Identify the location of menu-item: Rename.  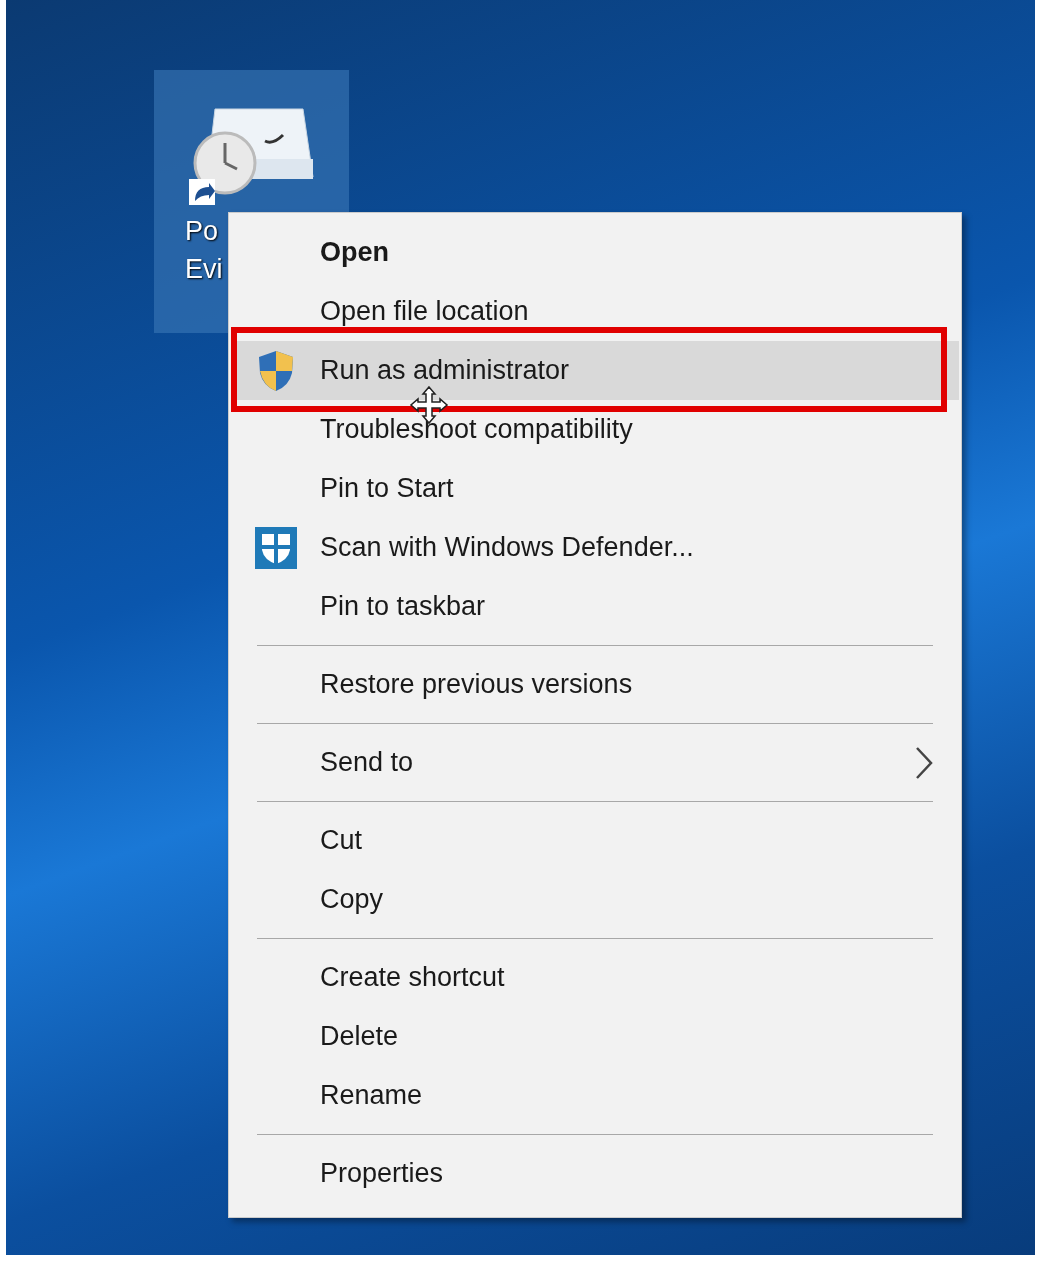
(595, 1095).